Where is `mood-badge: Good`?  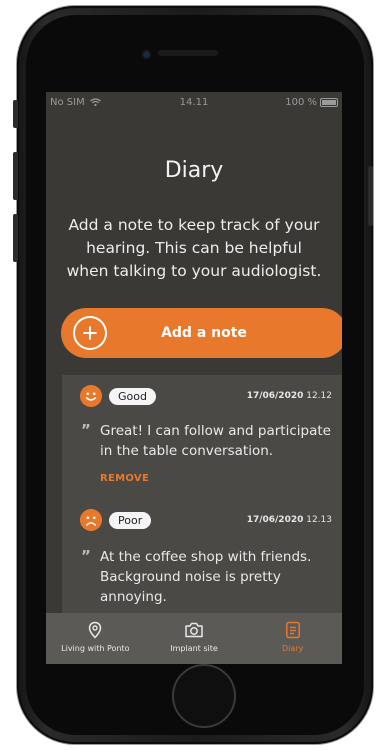 mood-badge: Good is located at coordinates (132, 396).